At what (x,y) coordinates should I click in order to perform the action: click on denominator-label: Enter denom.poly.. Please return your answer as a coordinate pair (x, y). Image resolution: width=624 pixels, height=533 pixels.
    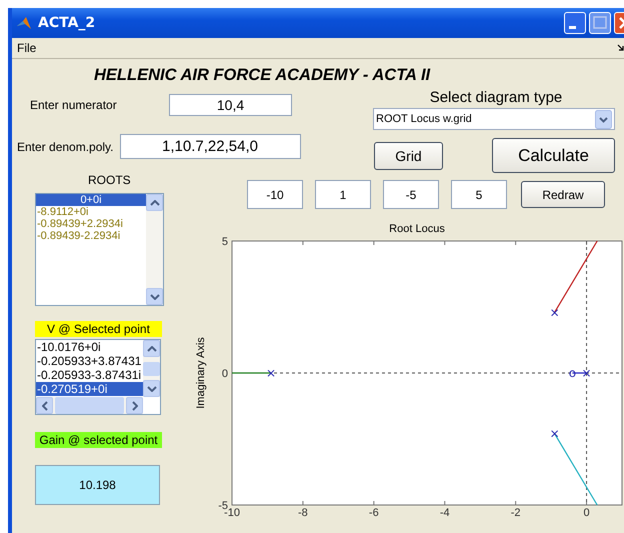
    Looking at the image, I should click on (65, 147).